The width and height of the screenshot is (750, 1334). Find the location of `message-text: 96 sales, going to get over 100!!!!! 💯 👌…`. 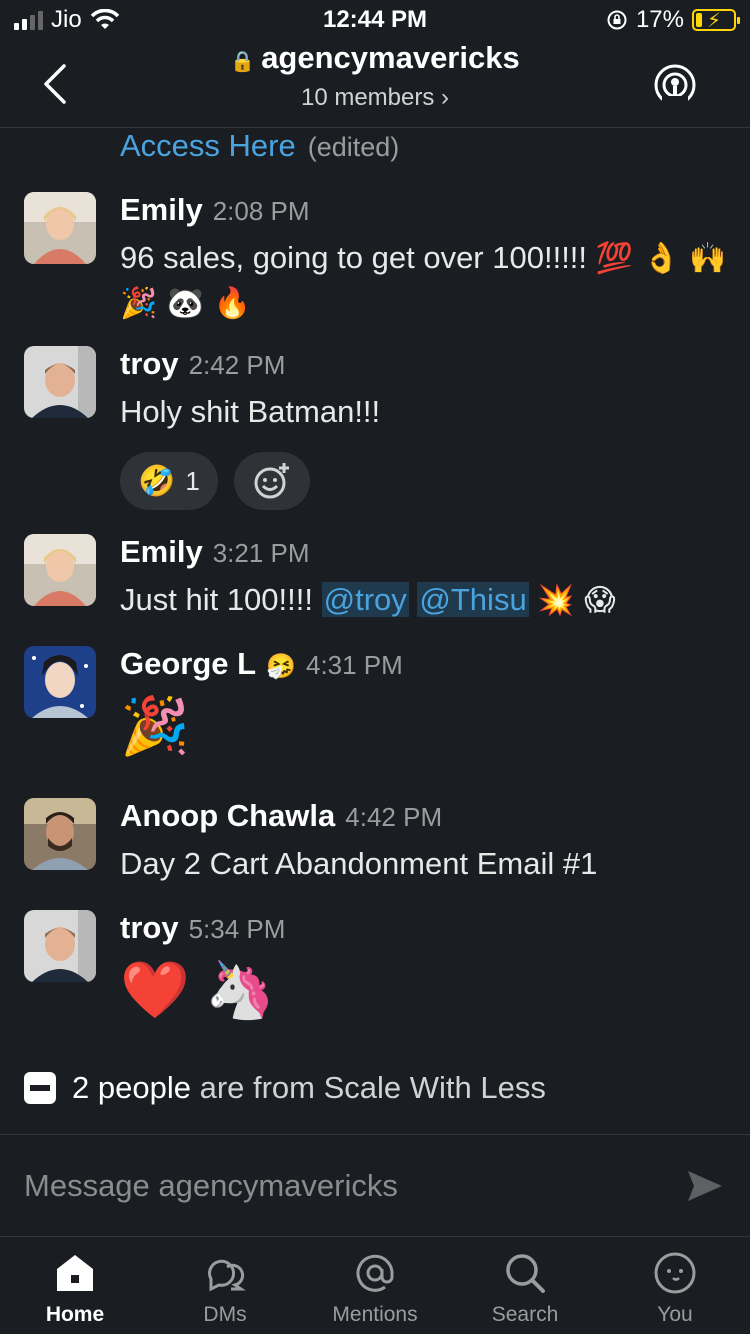

message-text: 96 sales, going to get over 100!!!!! 💯 👌… is located at coordinates (423, 280).